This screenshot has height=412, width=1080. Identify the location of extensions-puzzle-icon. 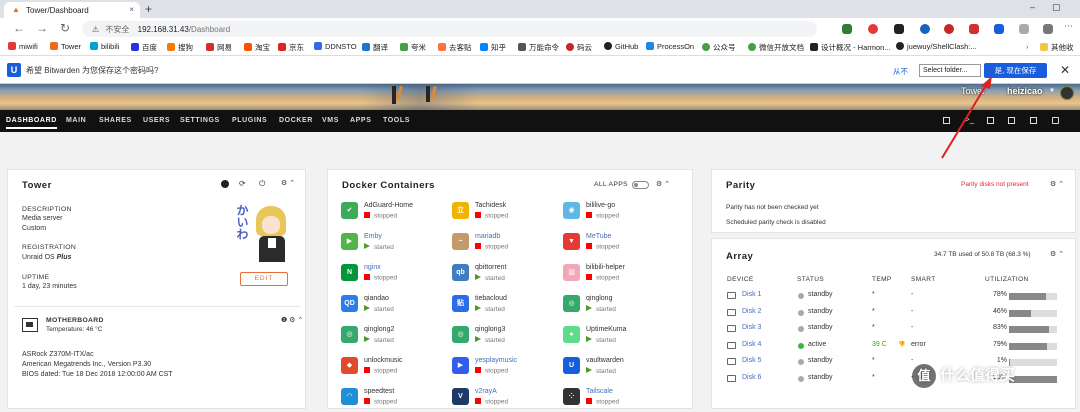
(1024, 29).